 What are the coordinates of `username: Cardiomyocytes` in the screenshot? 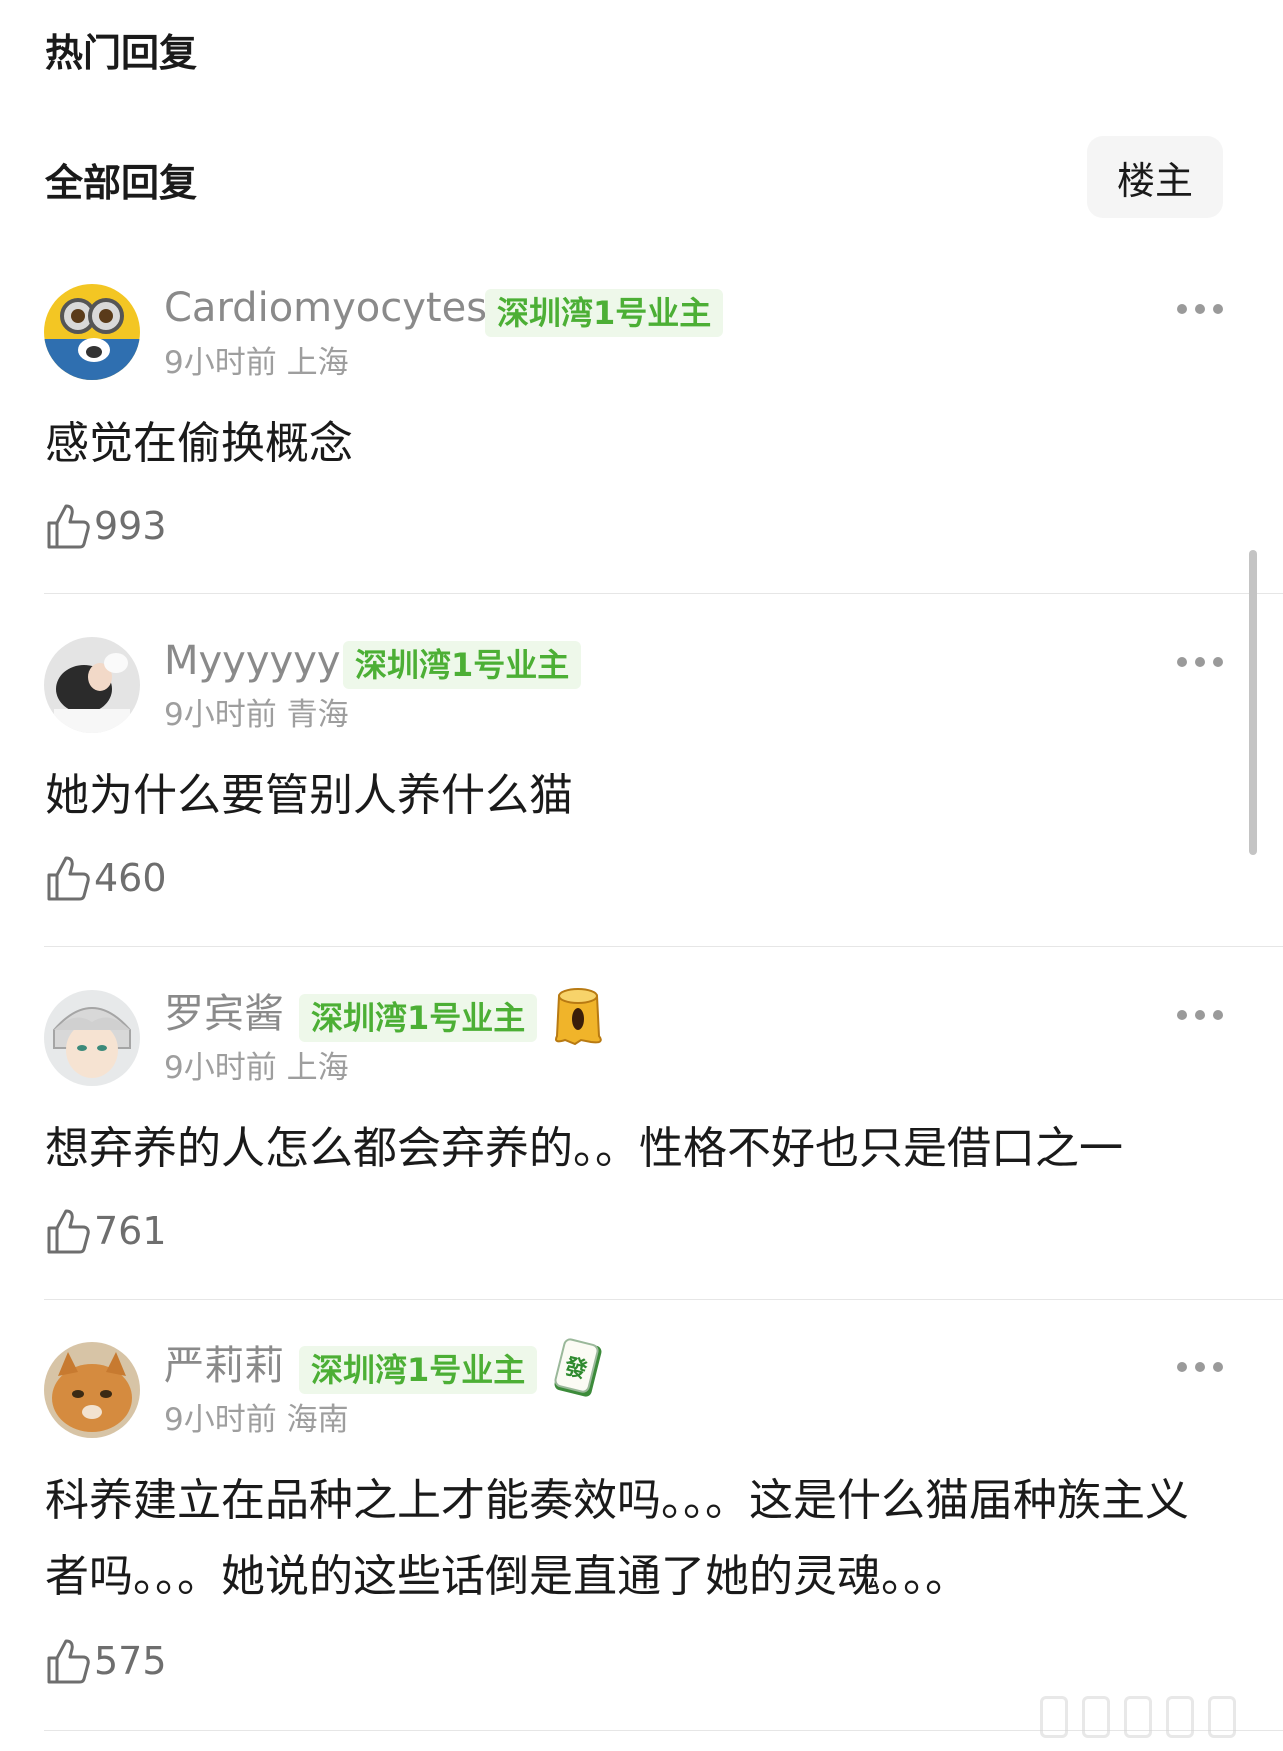 It's located at (325, 308).